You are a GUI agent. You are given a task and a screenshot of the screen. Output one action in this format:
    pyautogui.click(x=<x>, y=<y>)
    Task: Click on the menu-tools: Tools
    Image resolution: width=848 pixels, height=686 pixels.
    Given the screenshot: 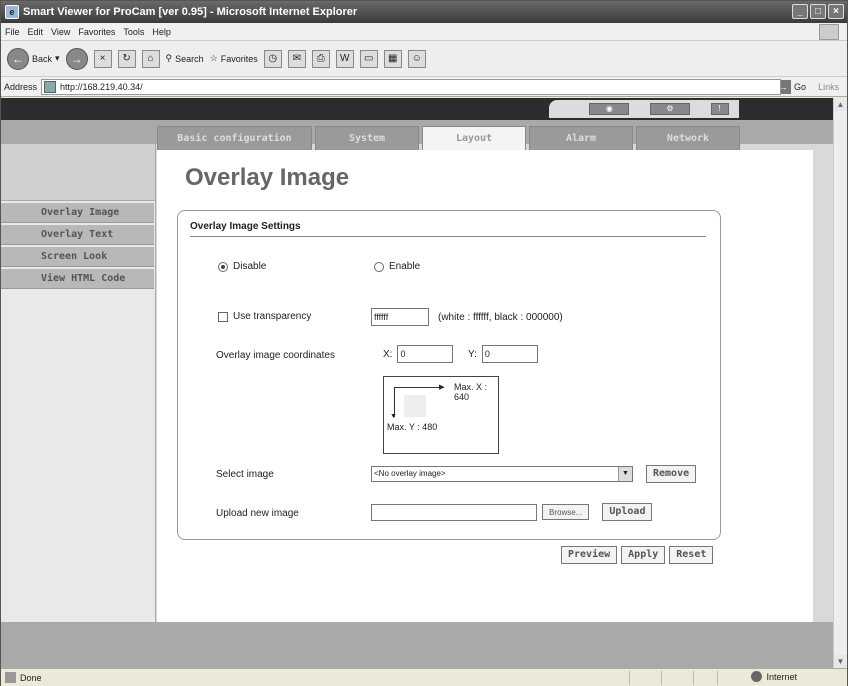 What is the action you would take?
    pyautogui.click(x=133, y=32)
    